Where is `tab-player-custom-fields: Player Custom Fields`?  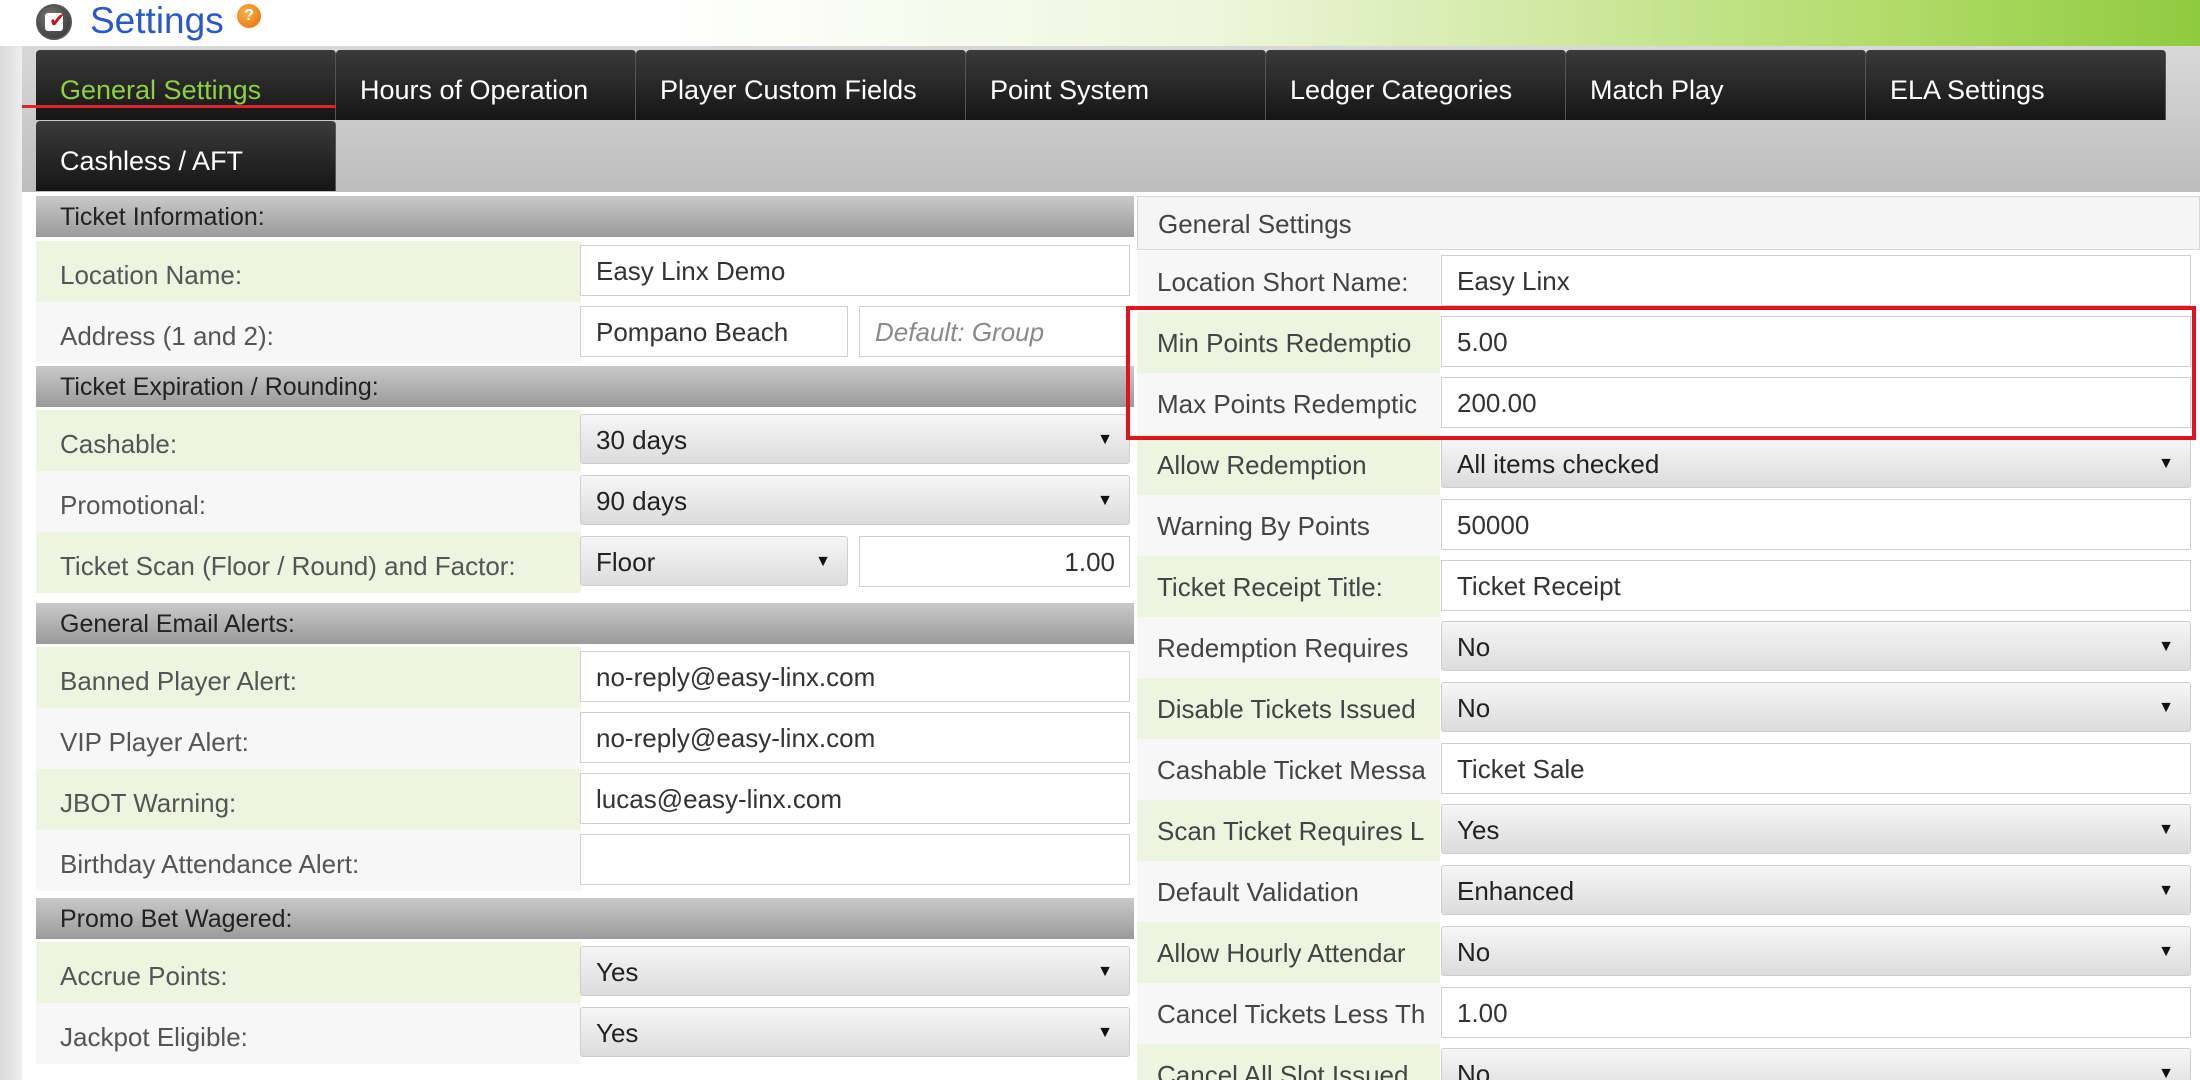
tab-player-custom-fields: Player Custom Fields is located at coordinates (801, 85).